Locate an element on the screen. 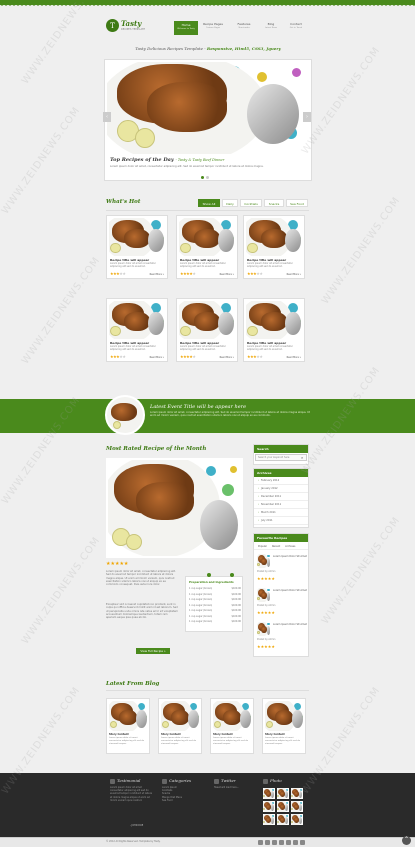 Image resolution: width=415 pixels, height=847 pixels. linkedin-icon is located at coordinates (302, 842).